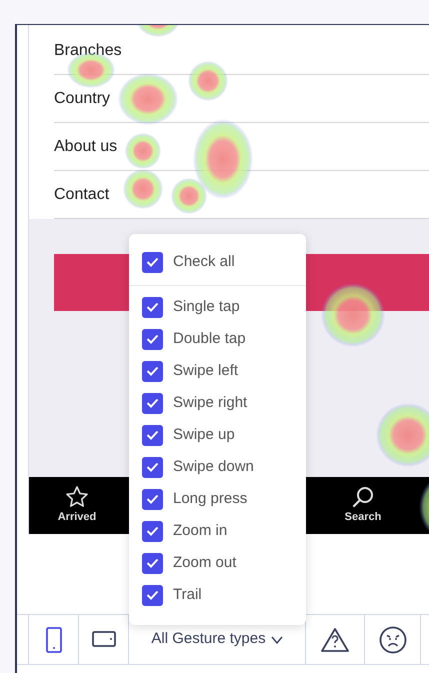 The width and height of the screenshot is (429, 673). I want to click on warning-button, so click(335, 639).